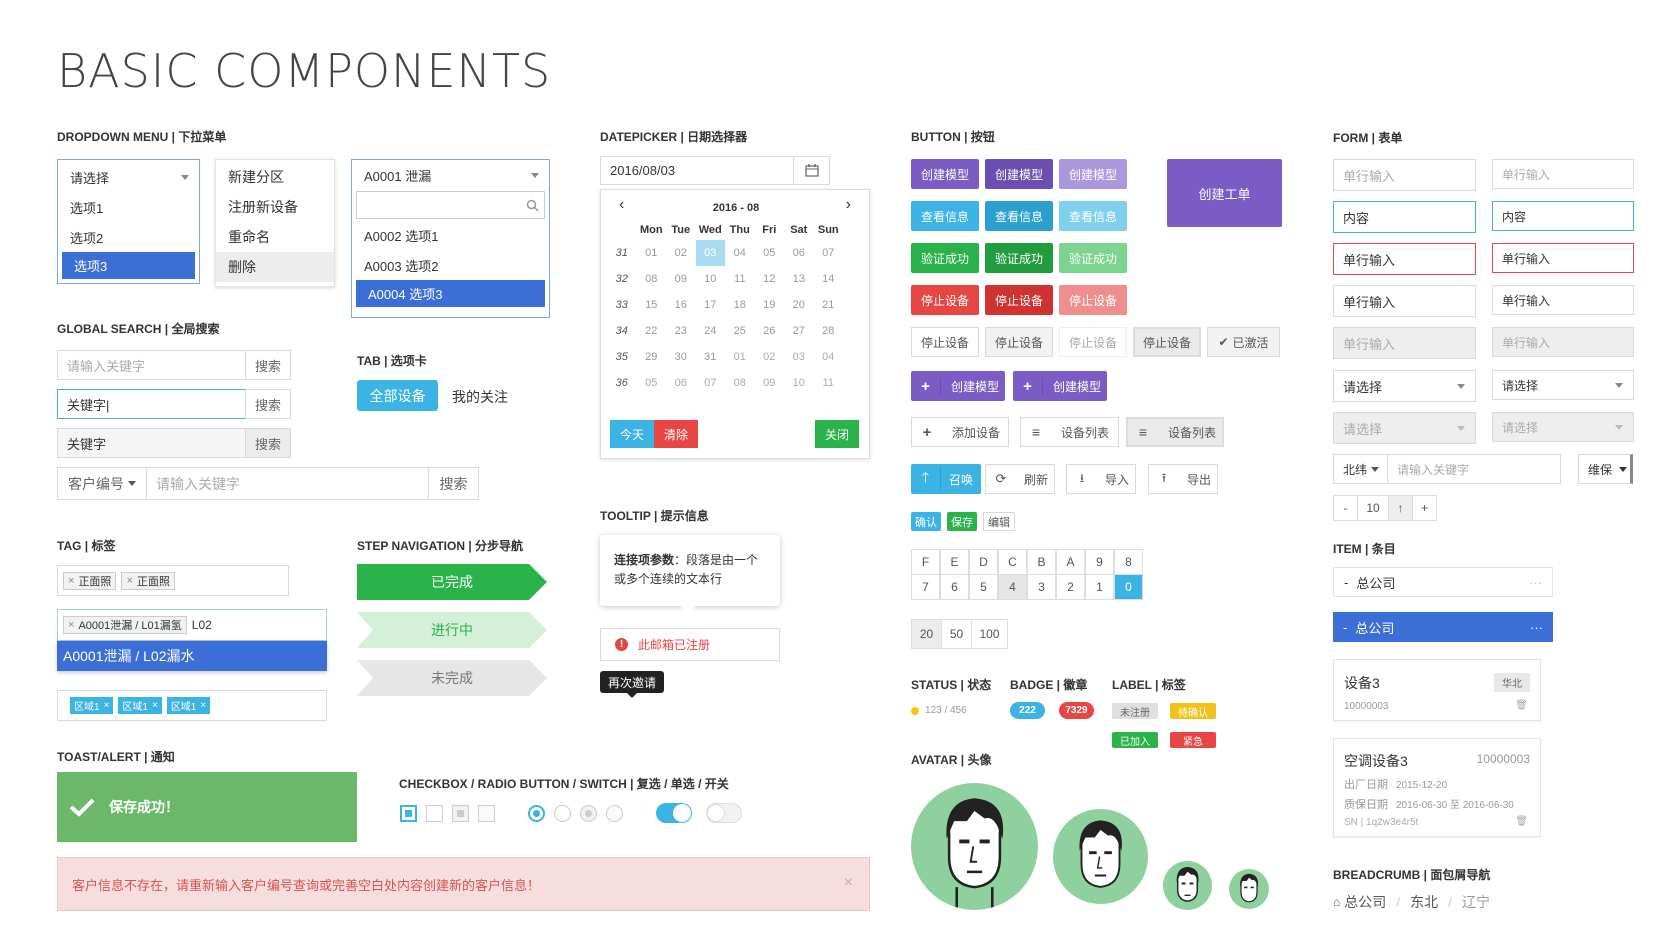 The image size is (1680, 945). Describe the element at coordinates (450, 235) in the screenshot. I see `dropdown-3-option: A0002 选项1` at that location.